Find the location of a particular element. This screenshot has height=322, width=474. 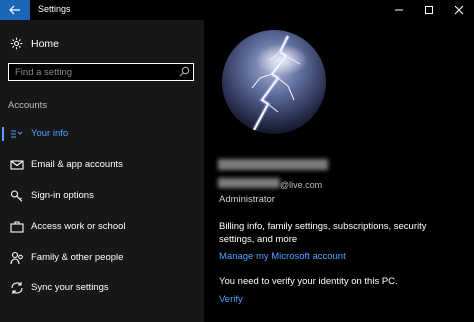

redacted-email-prefix is located at coordinates (249, 183).